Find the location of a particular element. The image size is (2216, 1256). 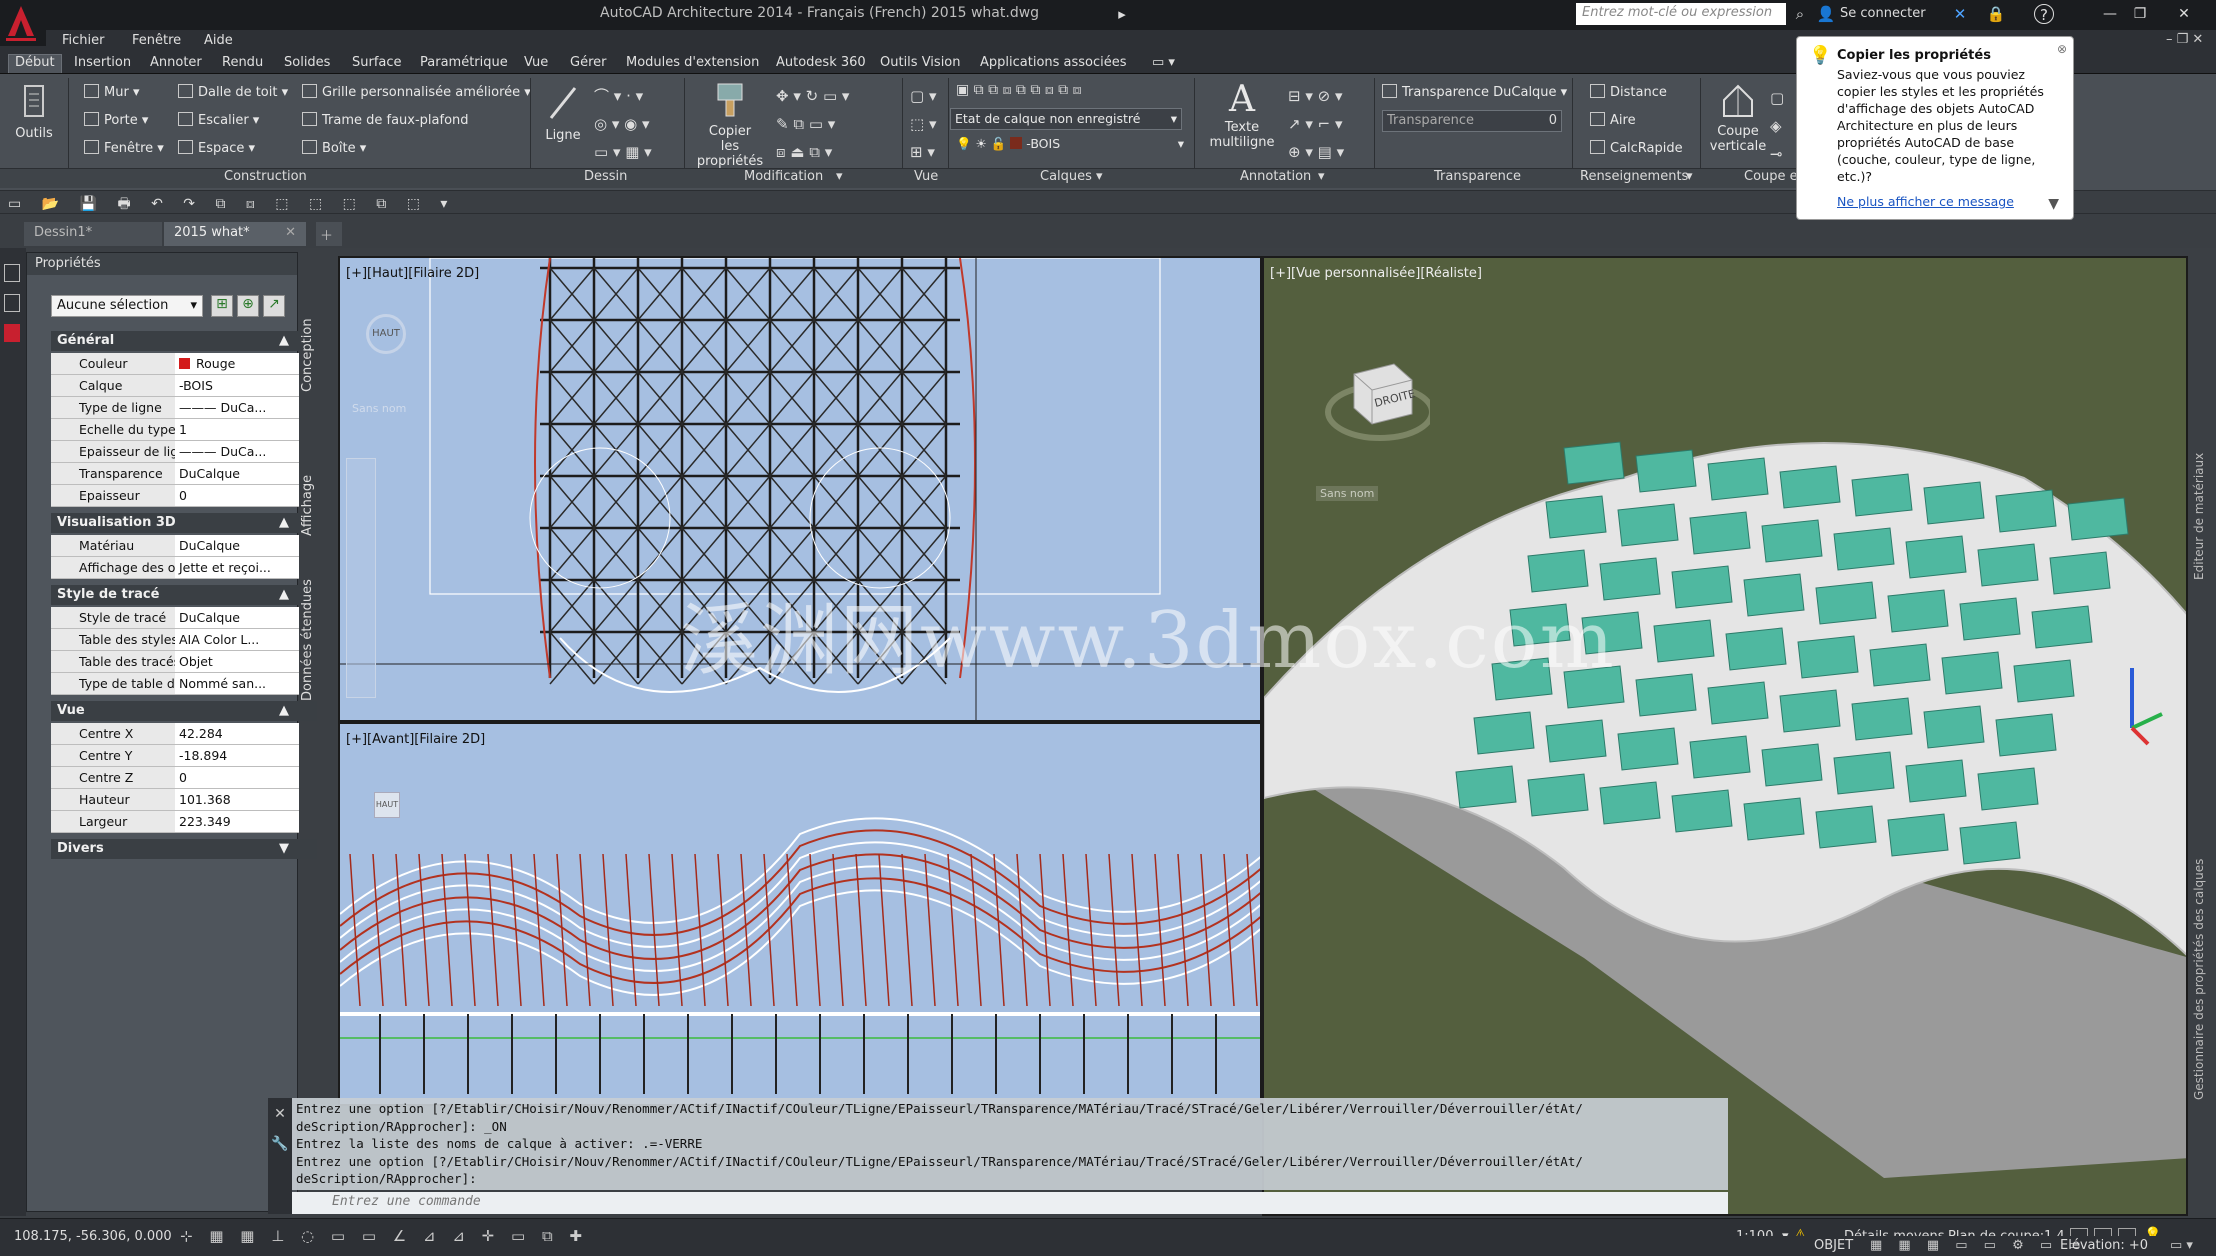

property-row: Couleur Rouge is located at coordinates (184, 364).